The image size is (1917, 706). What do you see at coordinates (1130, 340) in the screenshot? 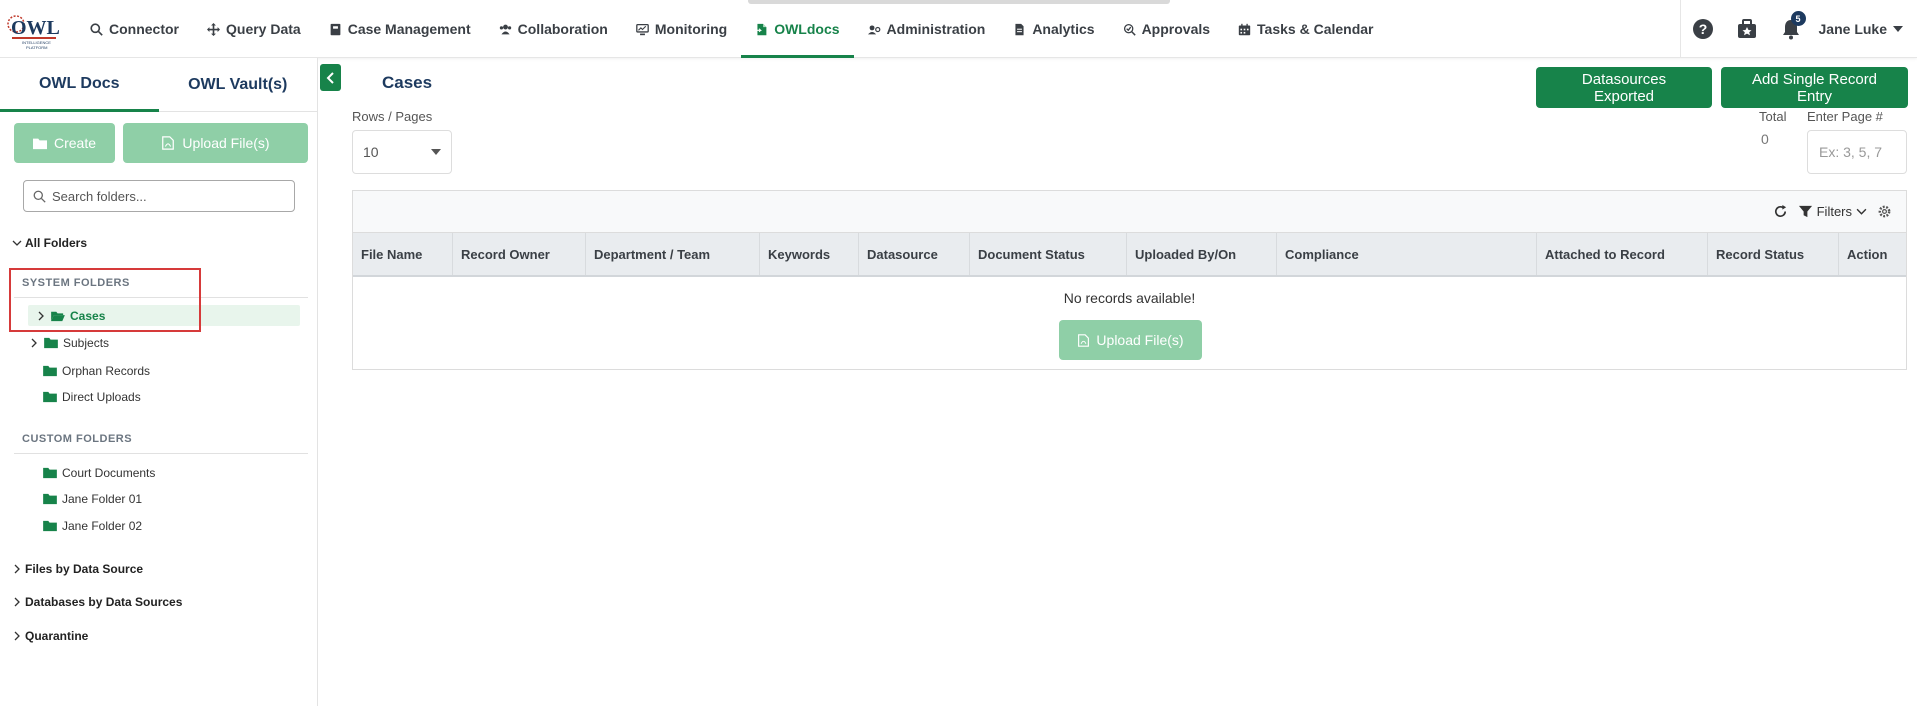
I see `grid-upload-button: Upload File(s)` at bounding box center [1130, 340].